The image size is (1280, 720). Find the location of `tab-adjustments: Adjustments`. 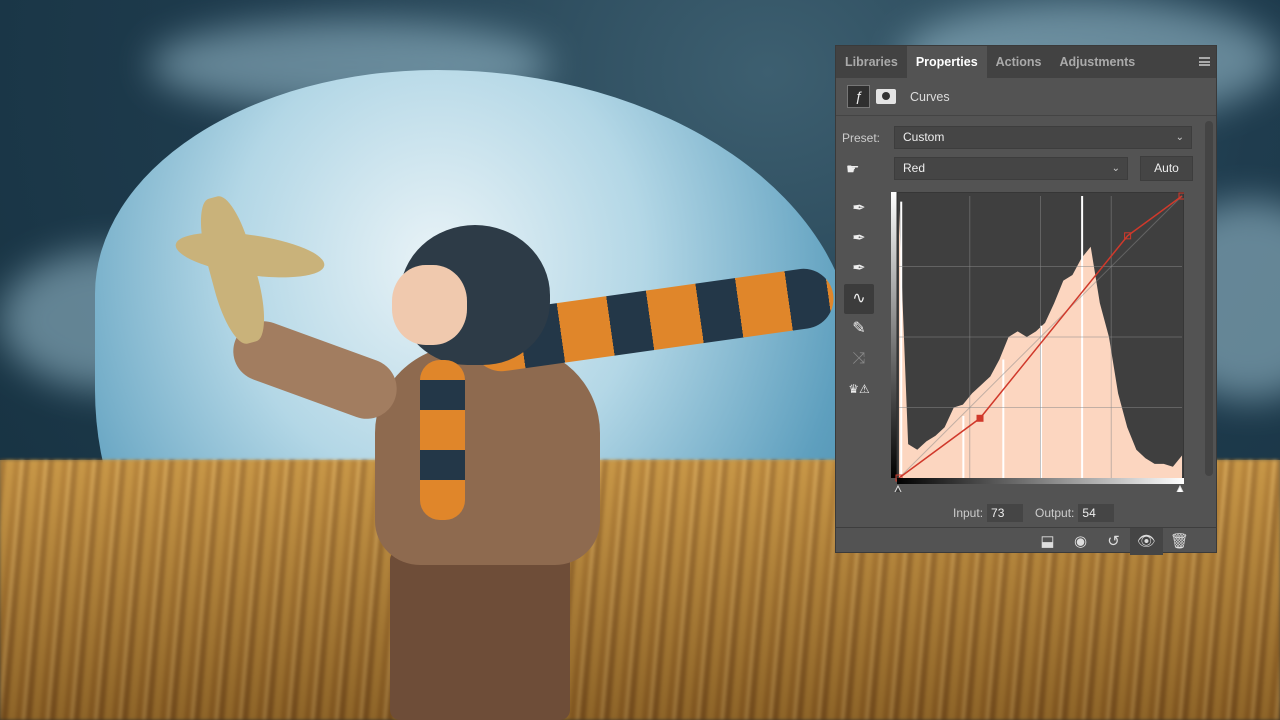

tab-adjustments: Adjustments is located at coordinates (1098, 62).